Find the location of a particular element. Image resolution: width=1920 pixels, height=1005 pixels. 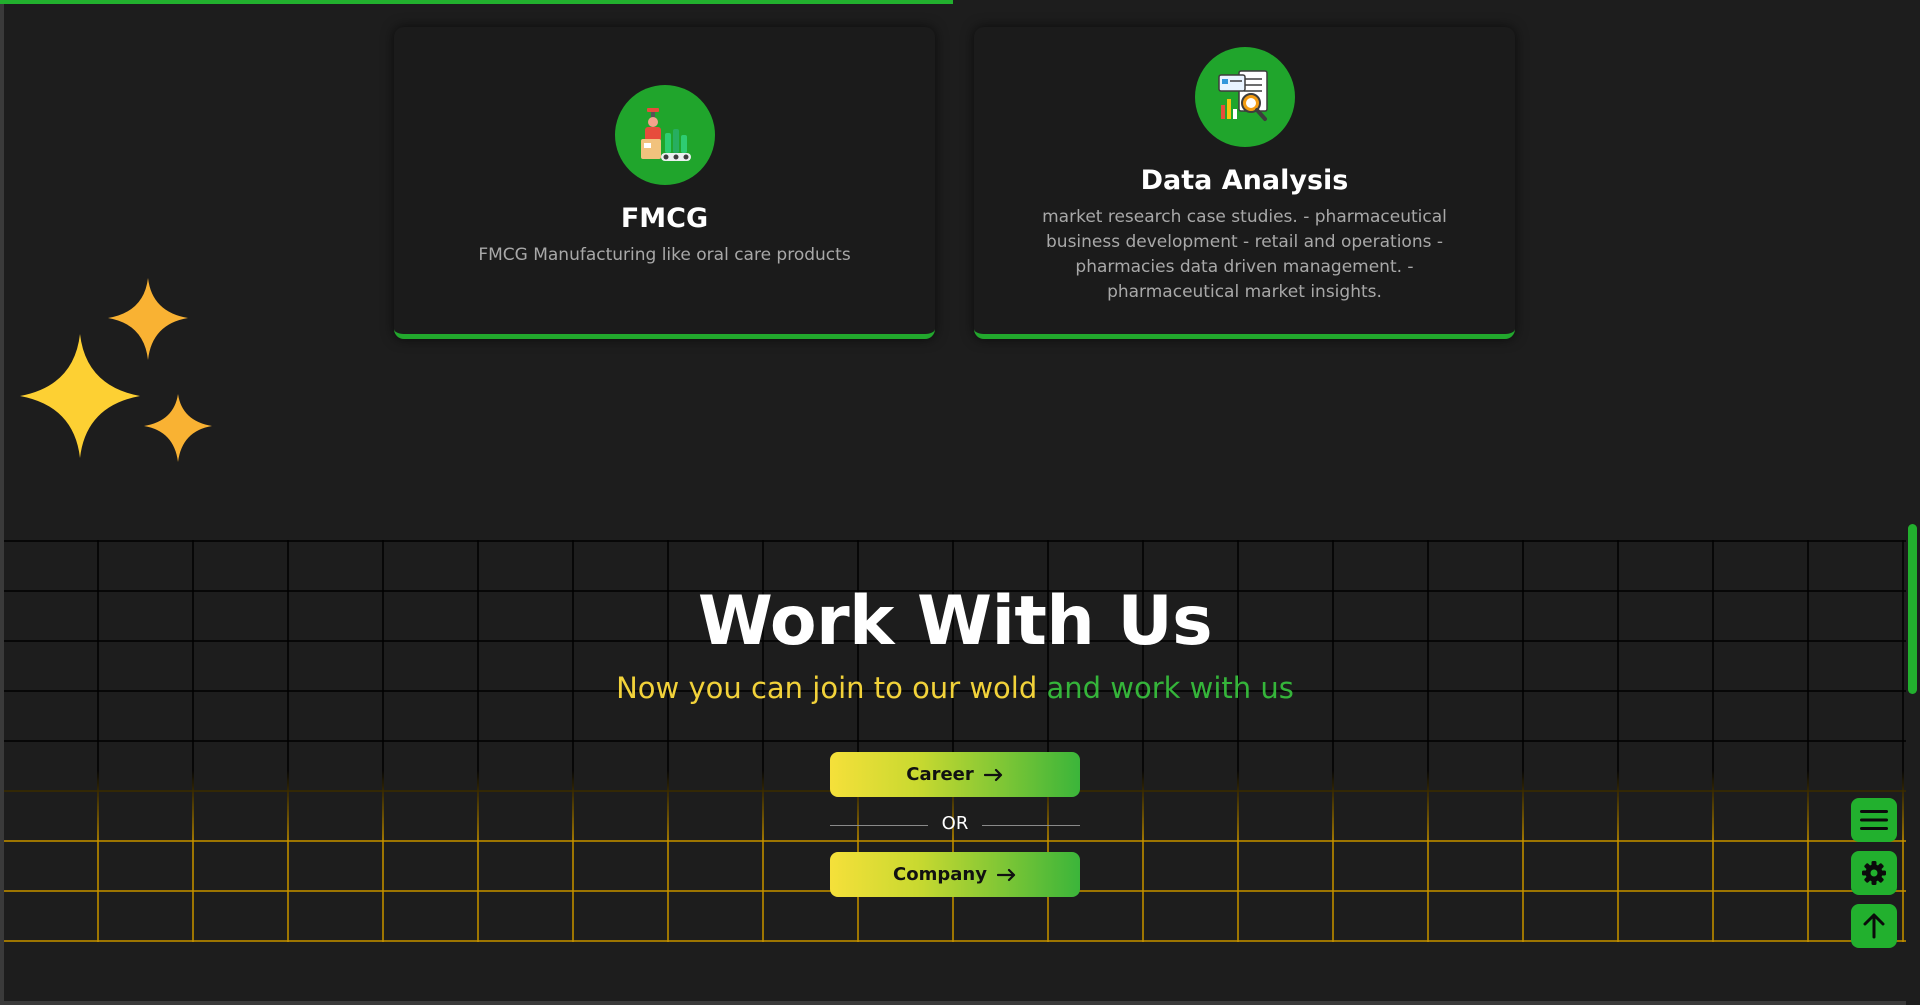

factory-icon is located at coordinates (664, 135).